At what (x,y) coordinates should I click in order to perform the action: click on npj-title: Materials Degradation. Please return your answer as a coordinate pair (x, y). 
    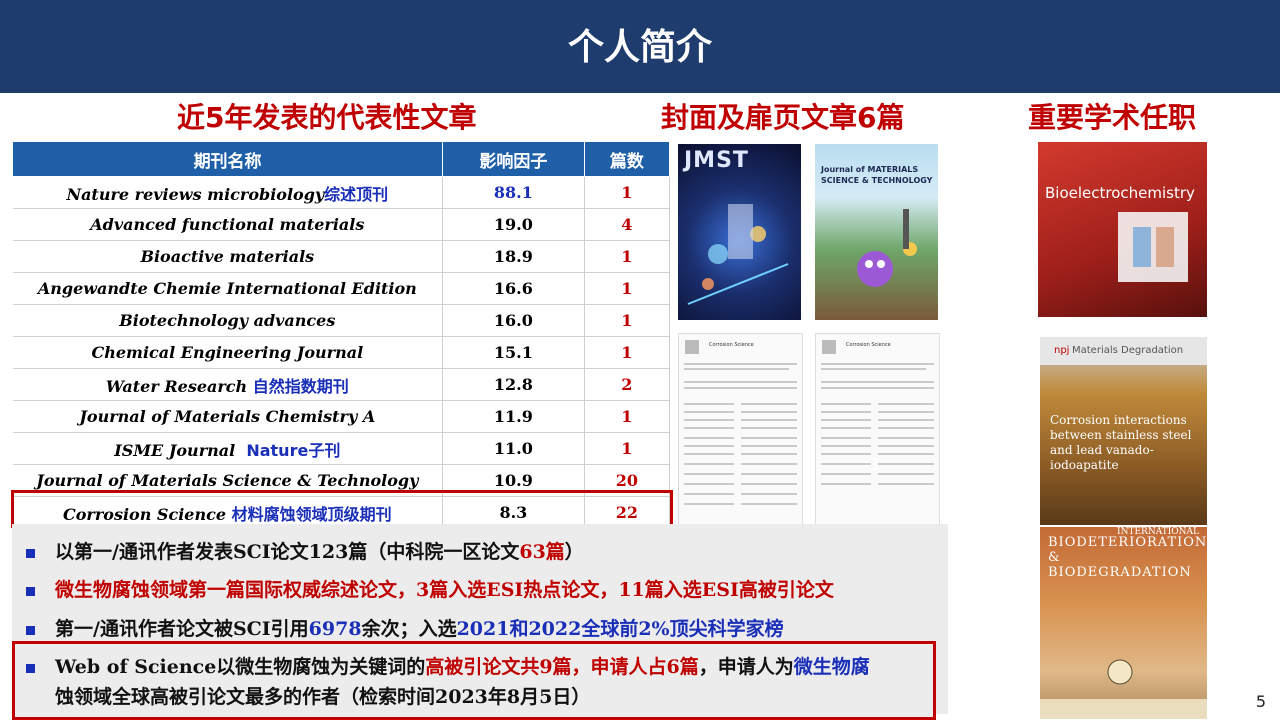
    Looking at the image, I should click on (1128, 350).